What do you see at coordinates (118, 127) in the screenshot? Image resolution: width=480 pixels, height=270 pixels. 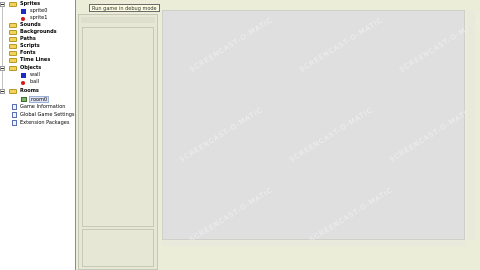 I see `window-pane` at bounding box center [118, 127].